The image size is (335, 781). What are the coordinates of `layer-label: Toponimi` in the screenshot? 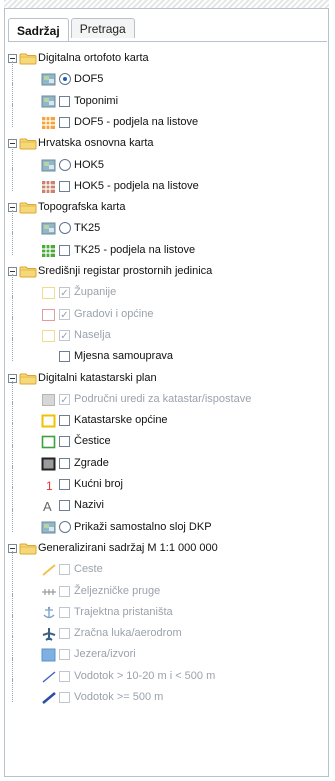 It's located at (96, 101).